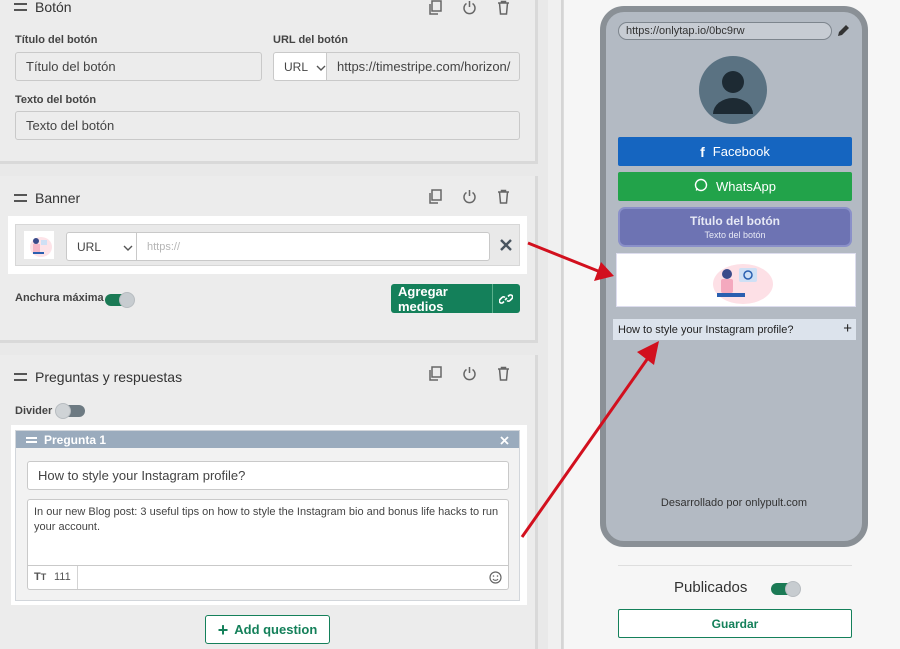 This screenshot has height=649, width=900. Describe the element at coordinates (736, 280) in the screenshot. I see `preview-banner` at that location.